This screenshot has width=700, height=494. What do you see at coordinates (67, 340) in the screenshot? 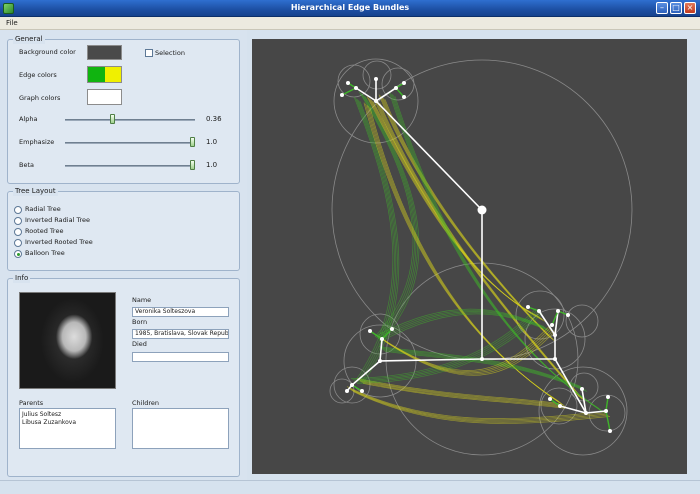
I see `person-photo` at bounding box center [67, 340].